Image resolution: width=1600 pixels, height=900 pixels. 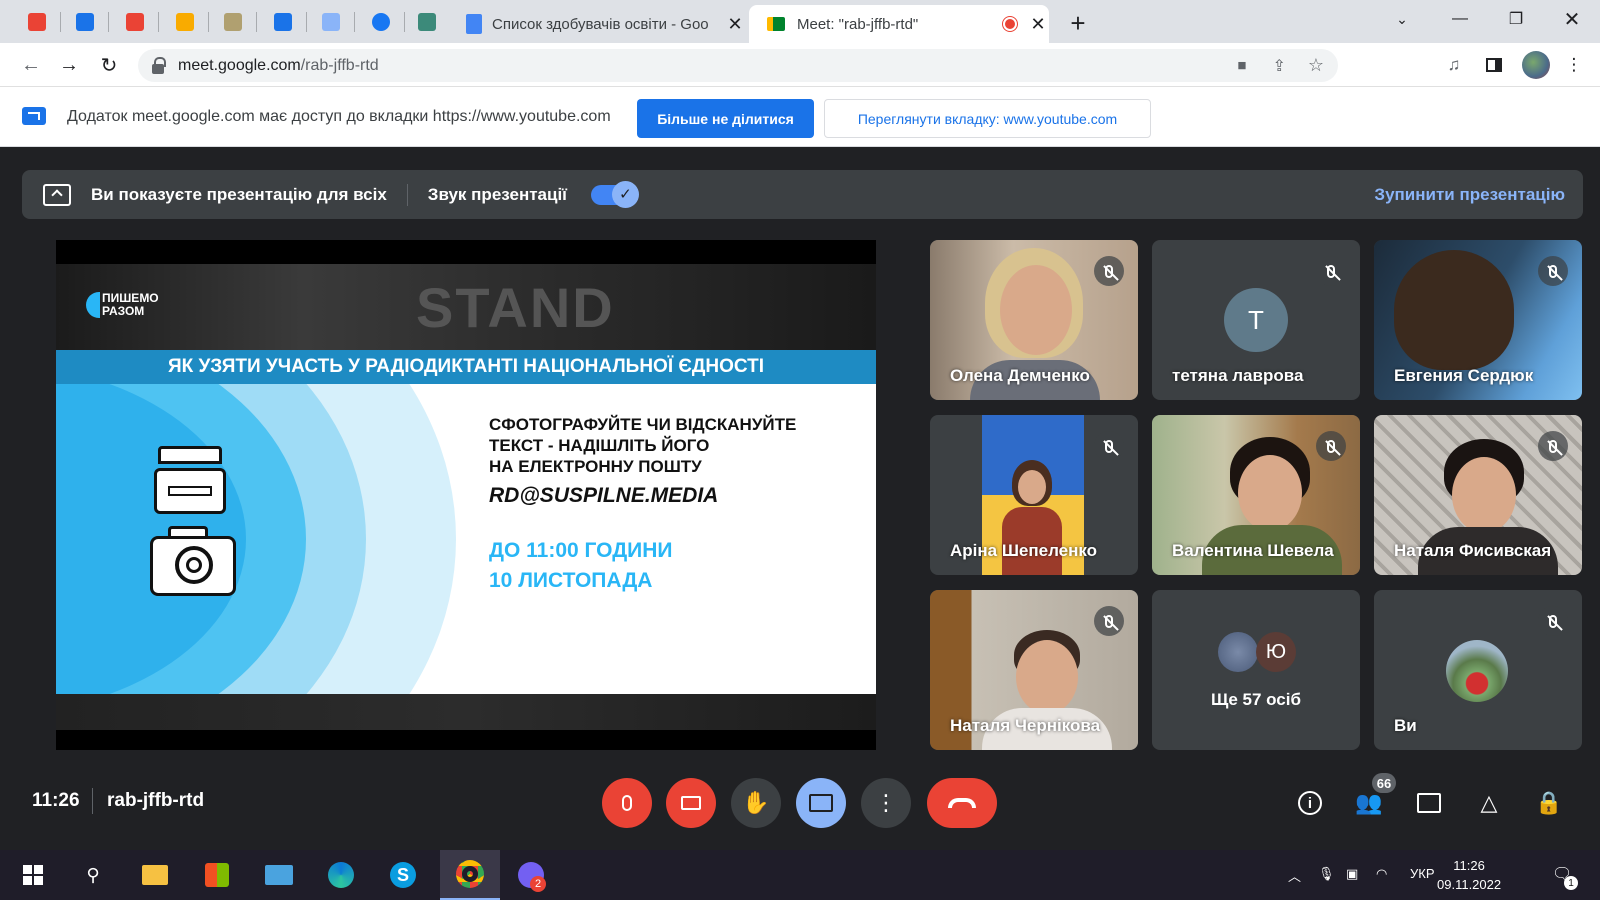 I want to click on profile-avatar, so click(x=1536, y=65).